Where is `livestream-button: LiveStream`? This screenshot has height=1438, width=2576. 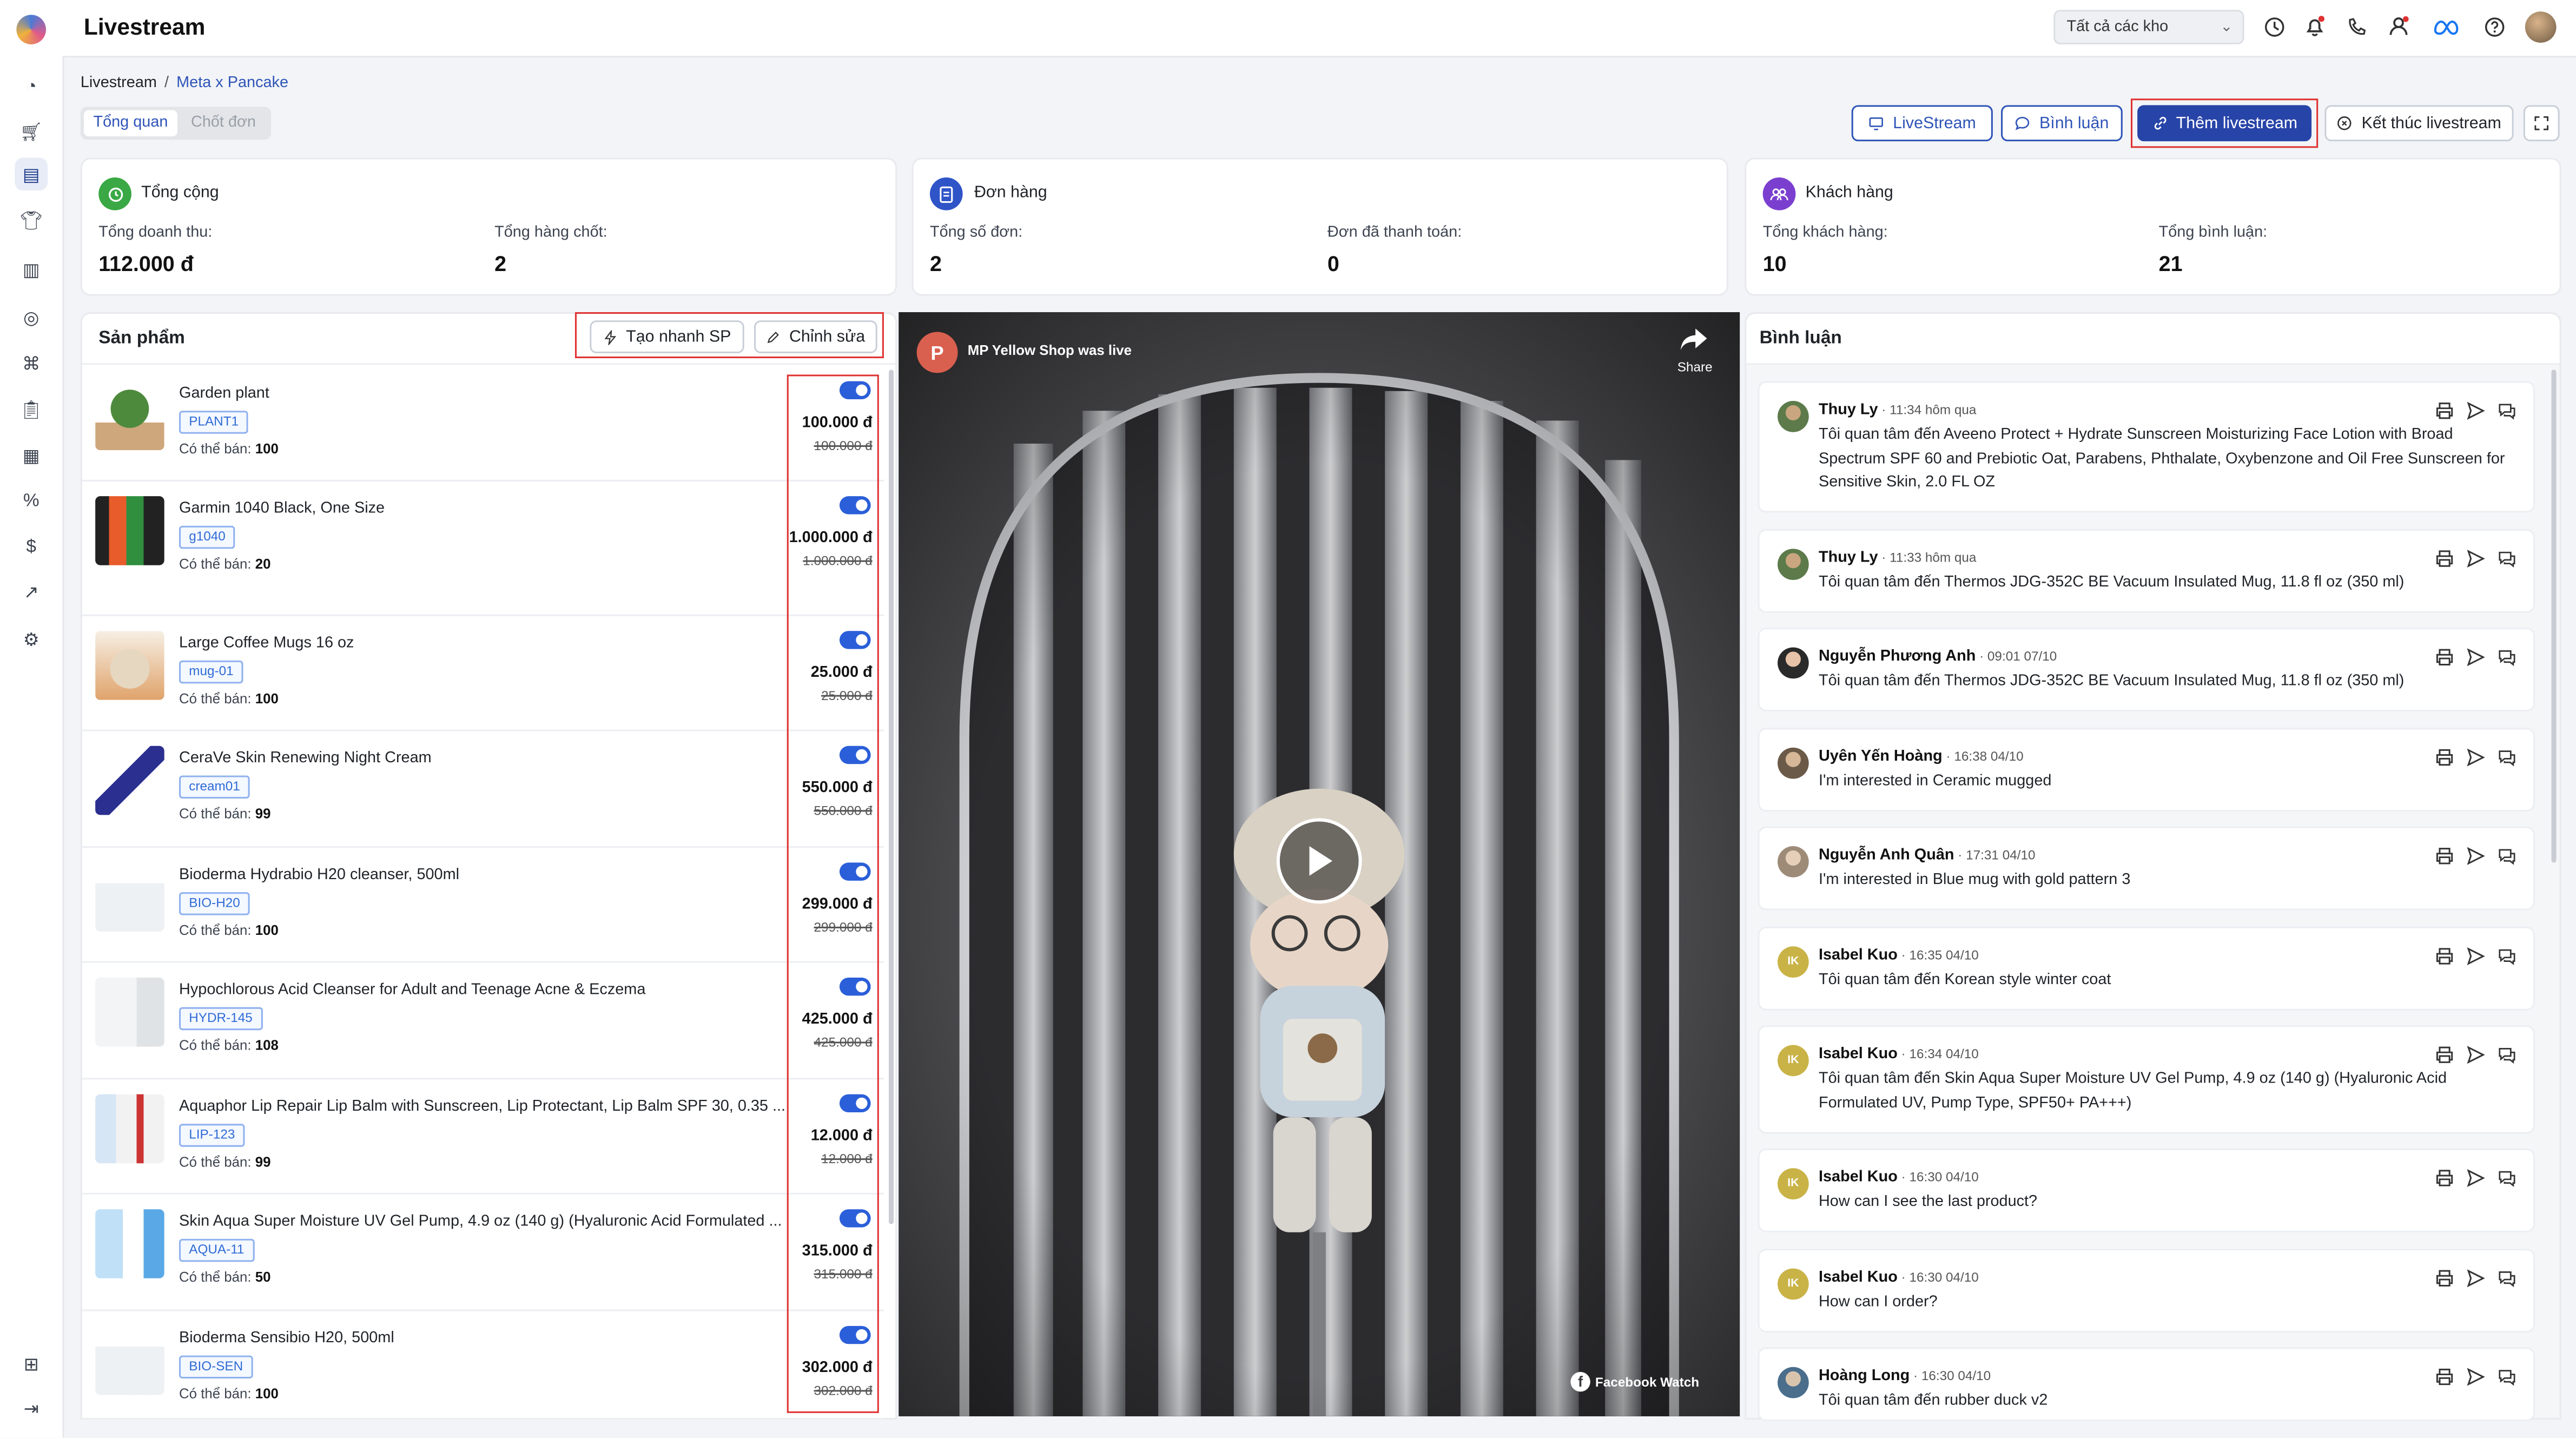 livestream-button: LiveStream is located at coordinates (1922, 123).